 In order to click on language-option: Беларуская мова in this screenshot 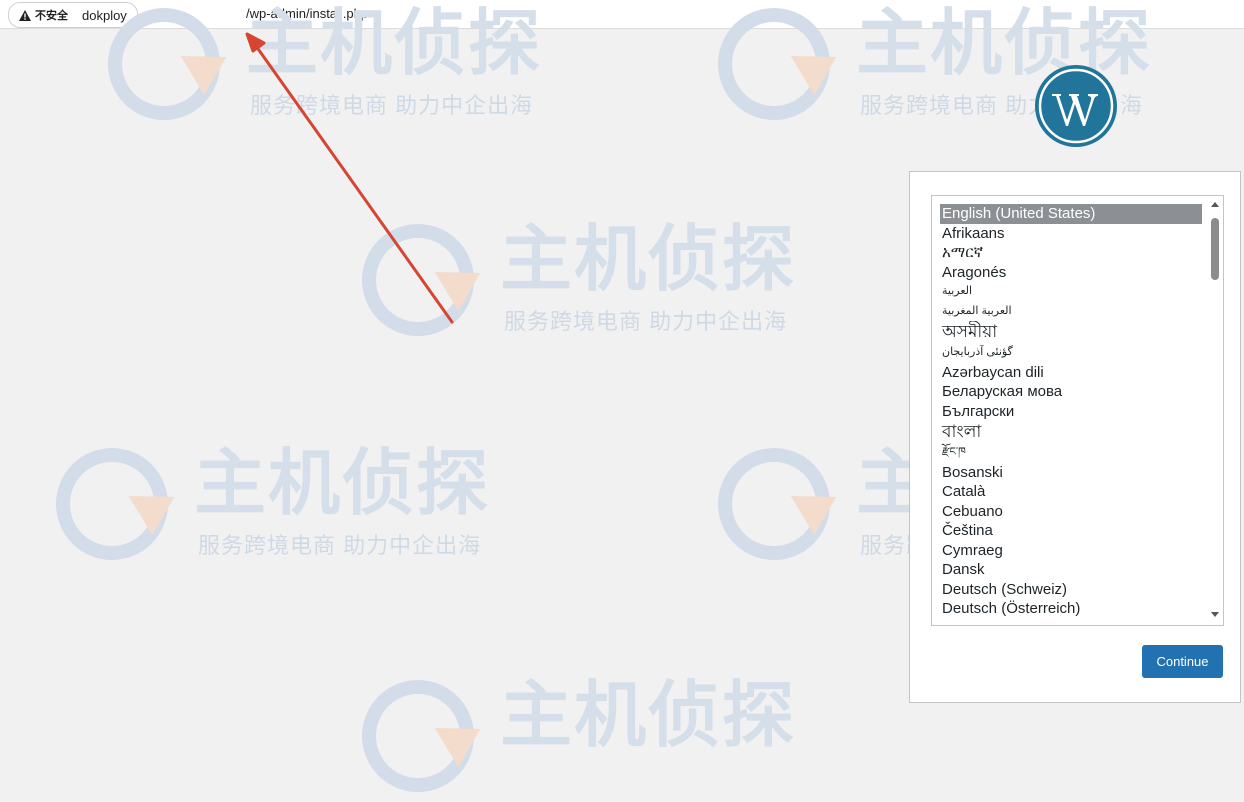, I will do `click(1071, 392)`.